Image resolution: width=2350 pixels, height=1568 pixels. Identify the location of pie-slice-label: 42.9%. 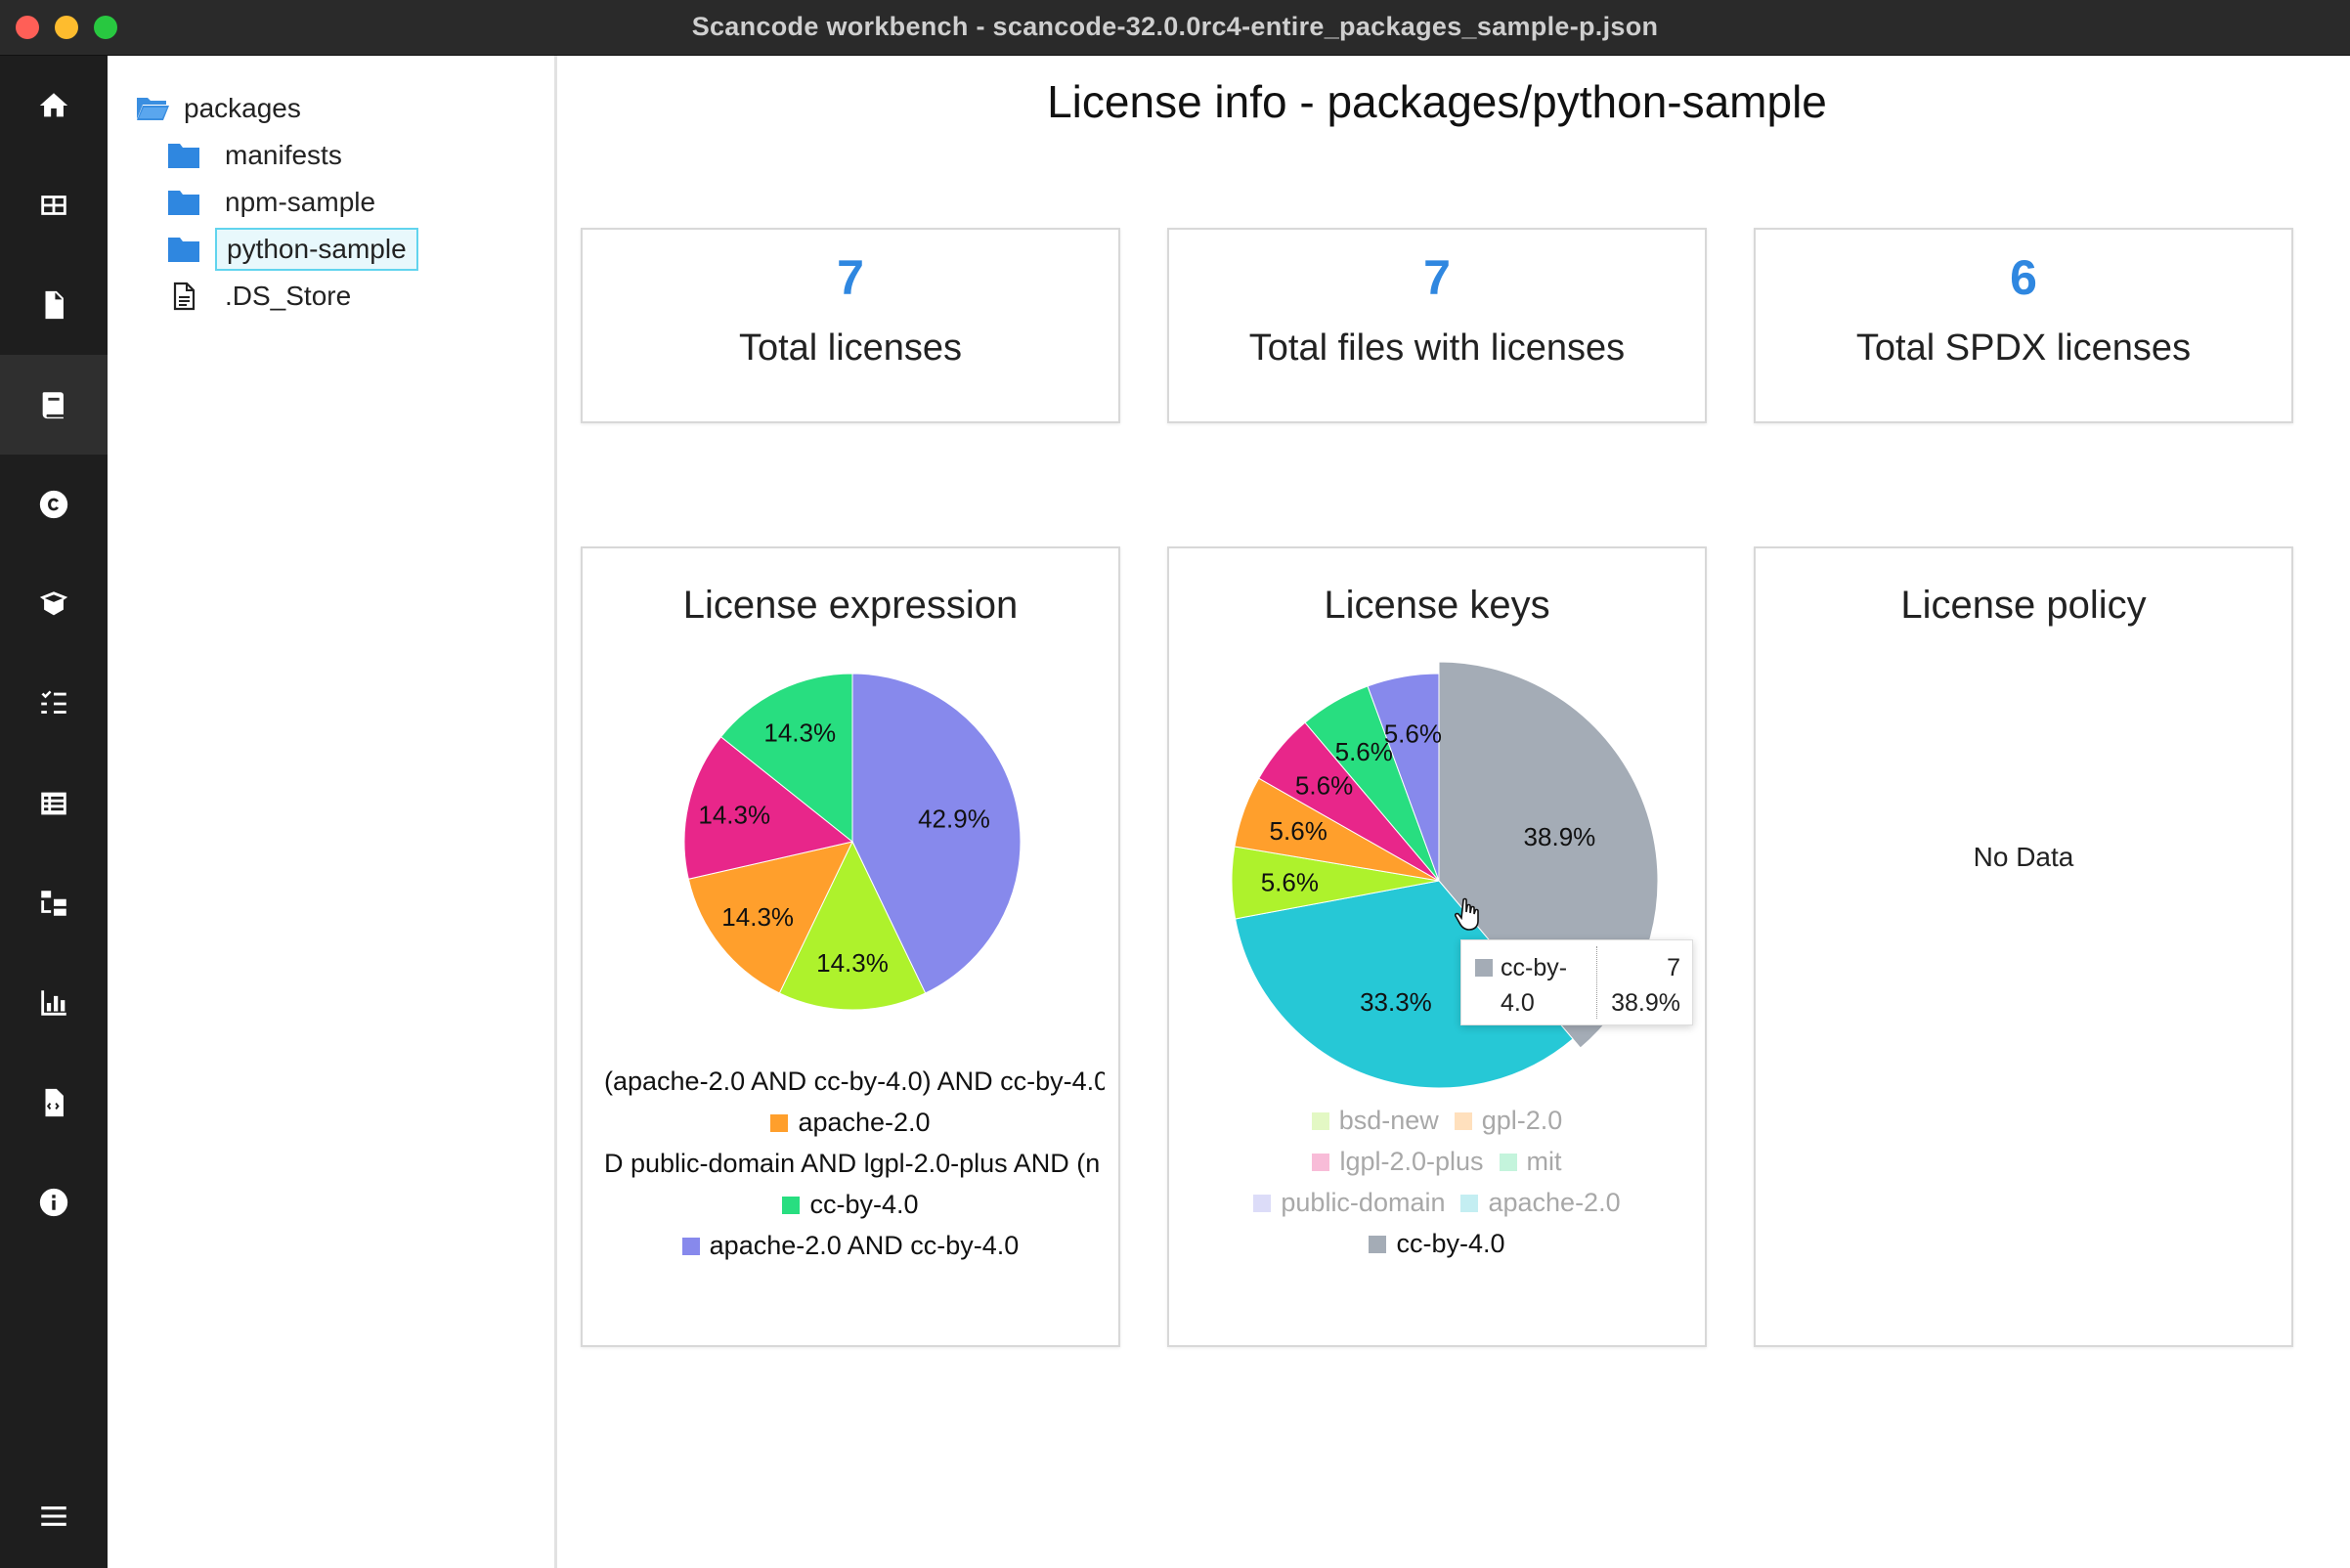
(954, 819).